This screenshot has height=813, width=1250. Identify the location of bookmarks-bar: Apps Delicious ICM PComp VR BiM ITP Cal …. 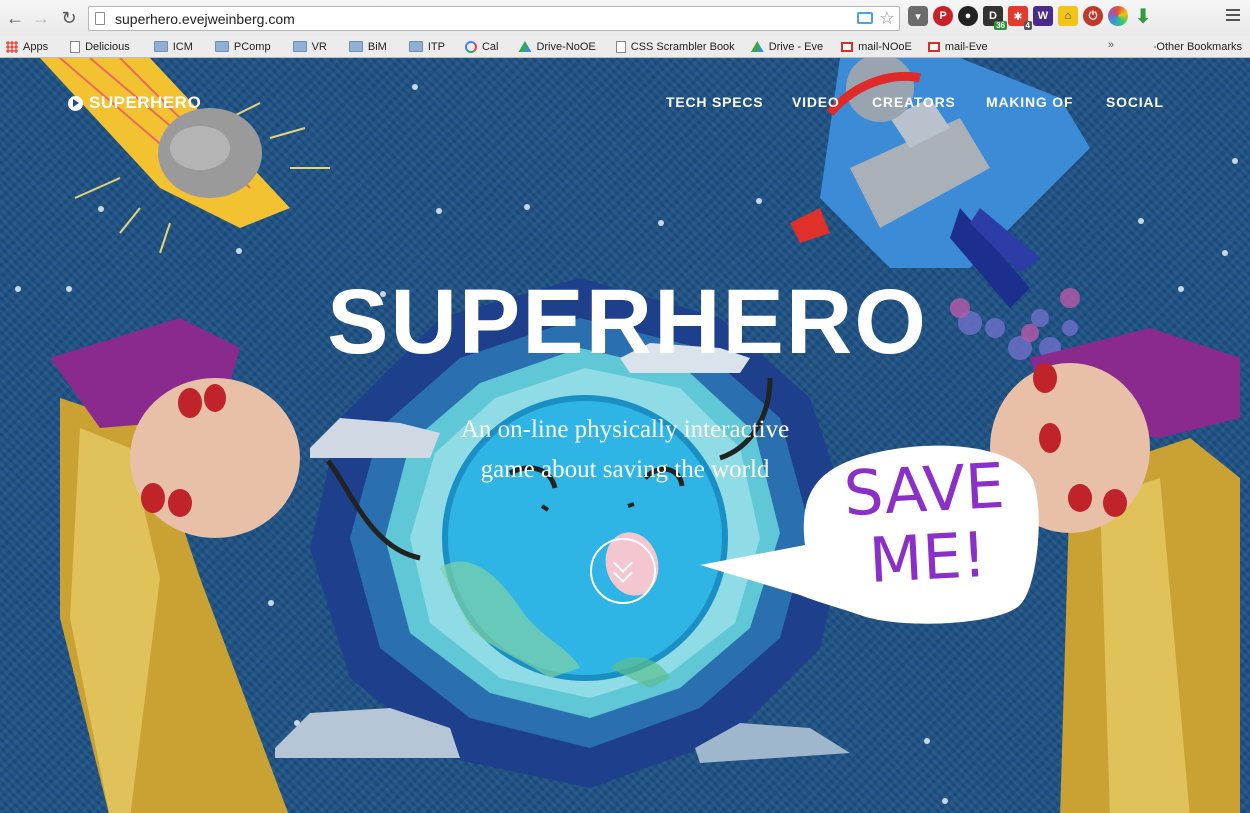
(625, 47).